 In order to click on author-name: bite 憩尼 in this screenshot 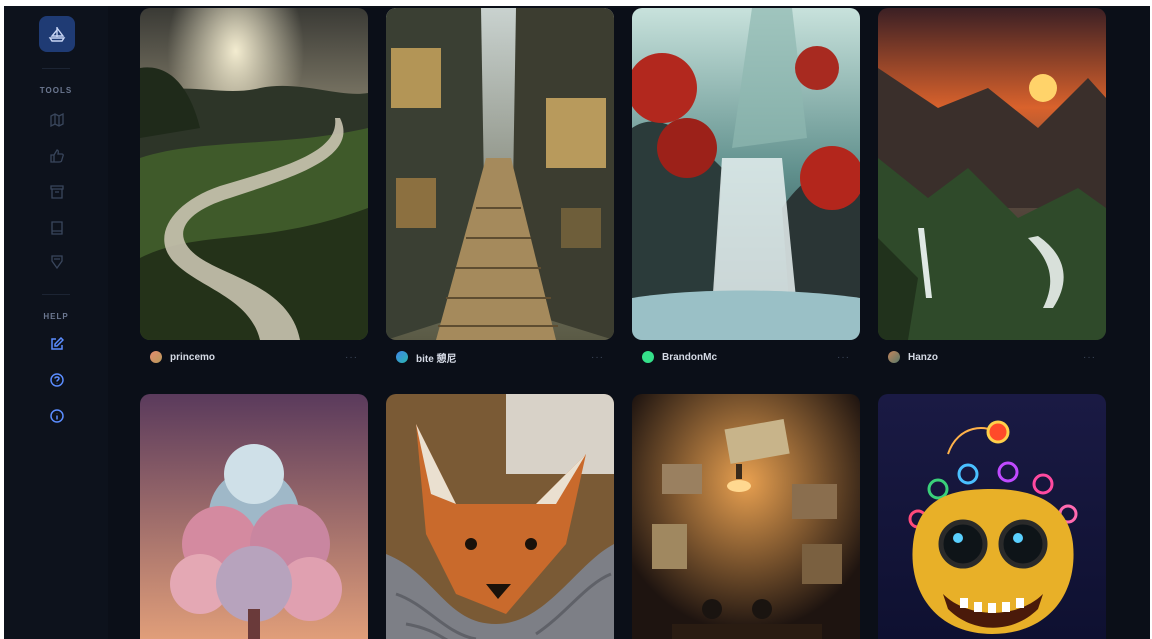, I will do `click(436, 357)`.